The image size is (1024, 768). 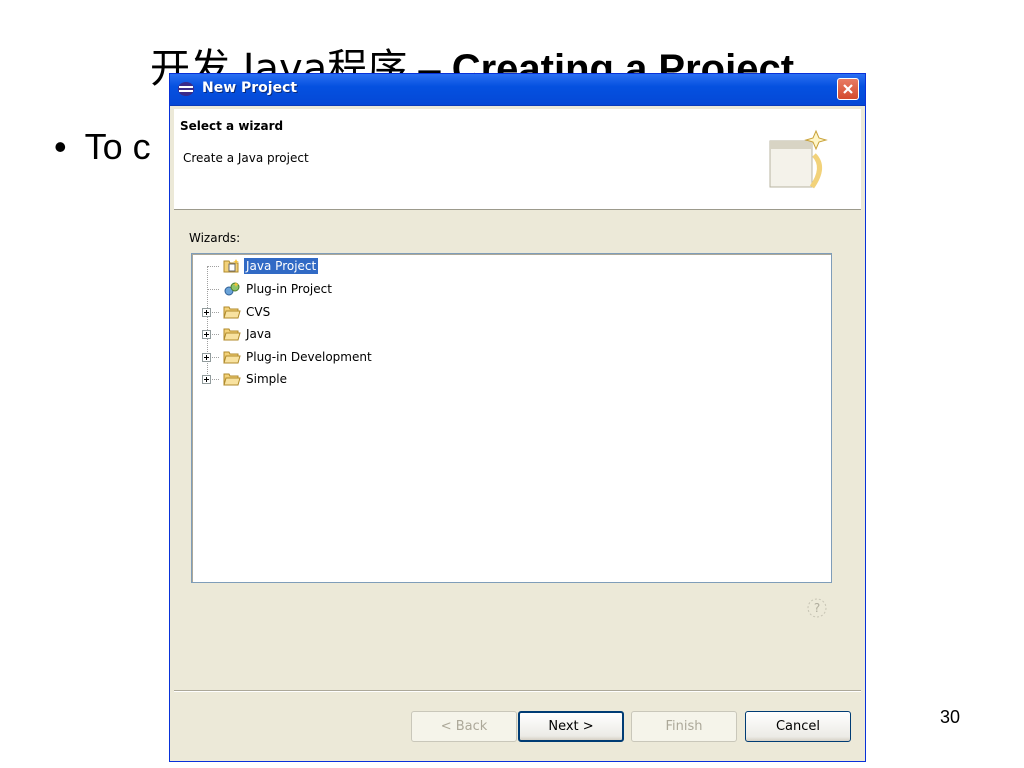 I want to click on tree-item-label: CVS, so click(x=258, y=312).